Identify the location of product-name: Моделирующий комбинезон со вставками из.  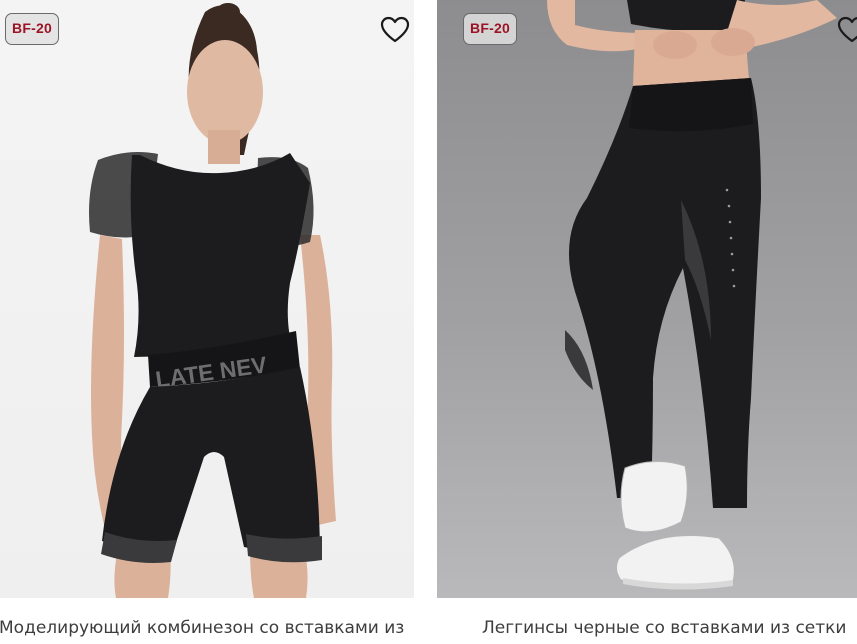
(202, 628).